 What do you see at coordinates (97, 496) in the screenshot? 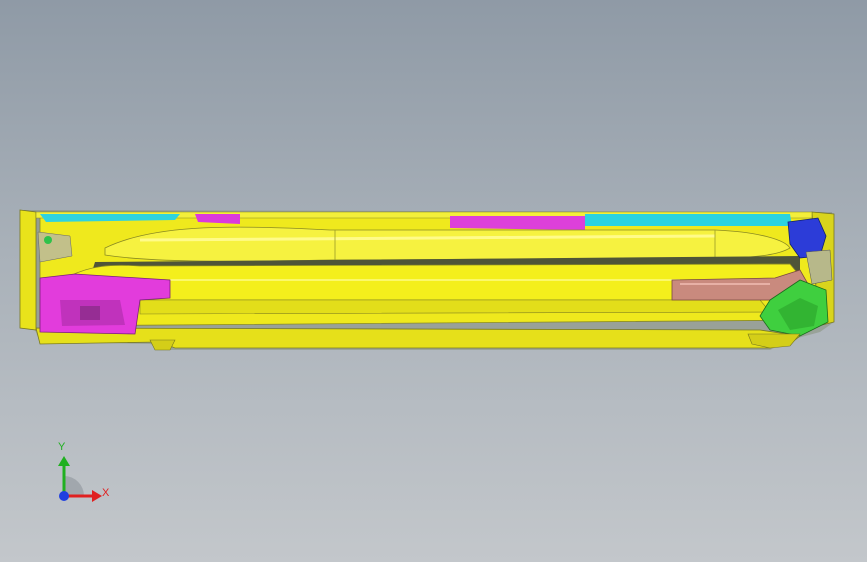
I see `x-axis-arrow-icon` at bounding box center [97, 496].